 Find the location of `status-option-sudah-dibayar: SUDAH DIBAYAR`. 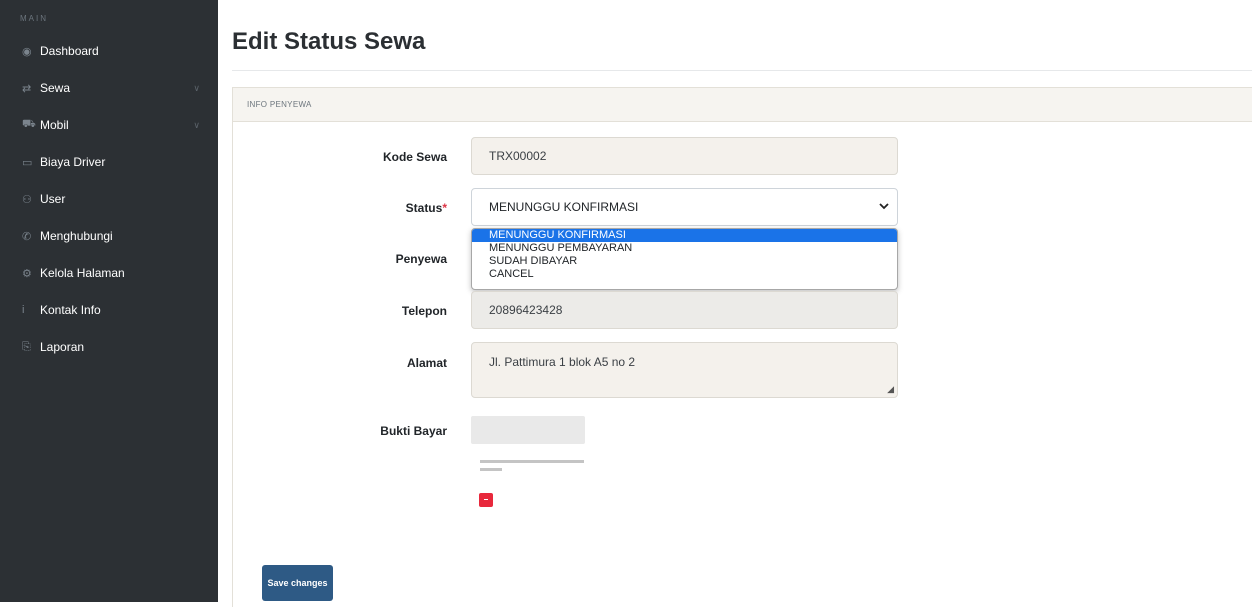

status-option-sudah-dibayar: SUDAH DIBAYAR is located at coordinates (684, 261).